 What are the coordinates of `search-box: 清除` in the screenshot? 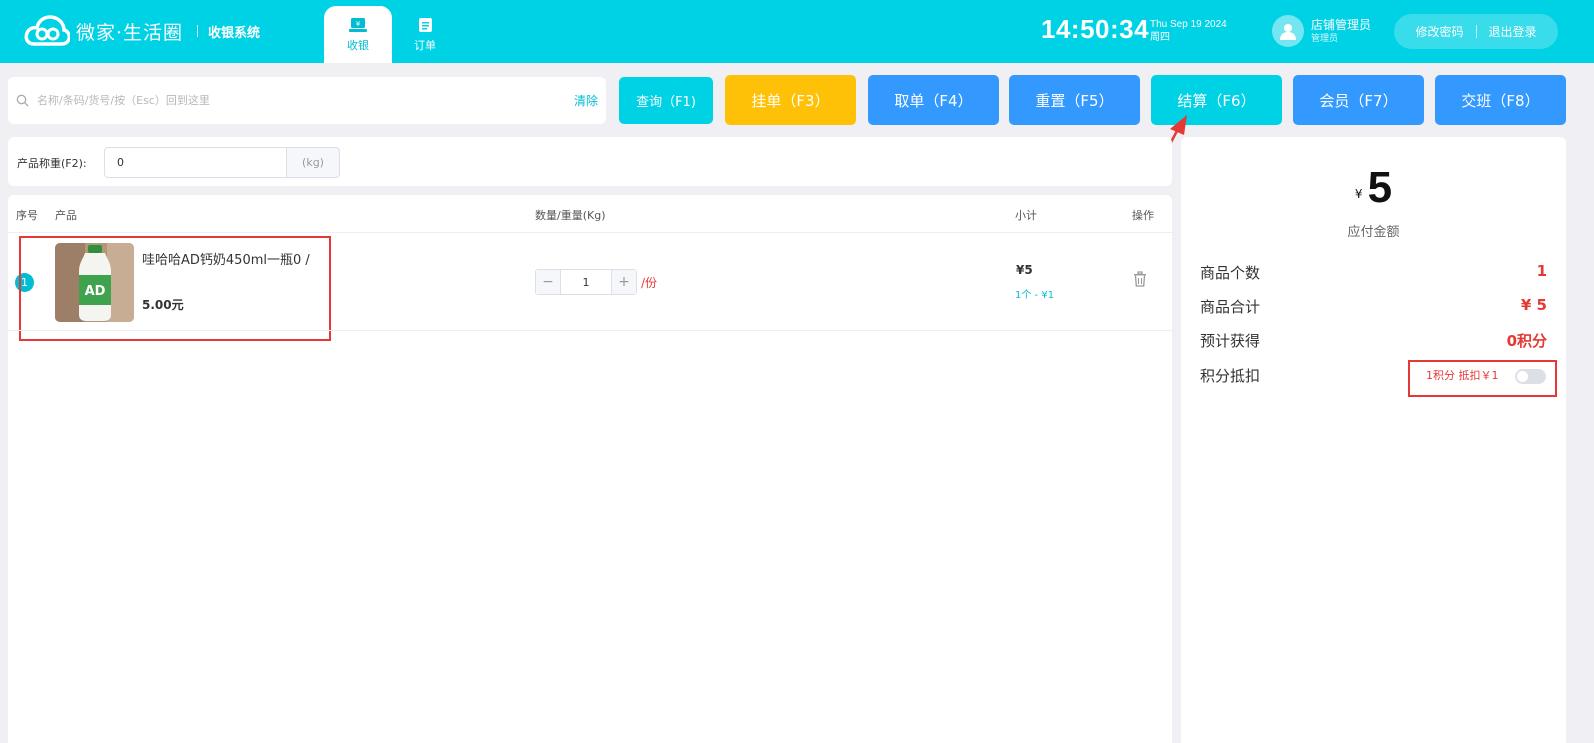 It's located at (307, 100).